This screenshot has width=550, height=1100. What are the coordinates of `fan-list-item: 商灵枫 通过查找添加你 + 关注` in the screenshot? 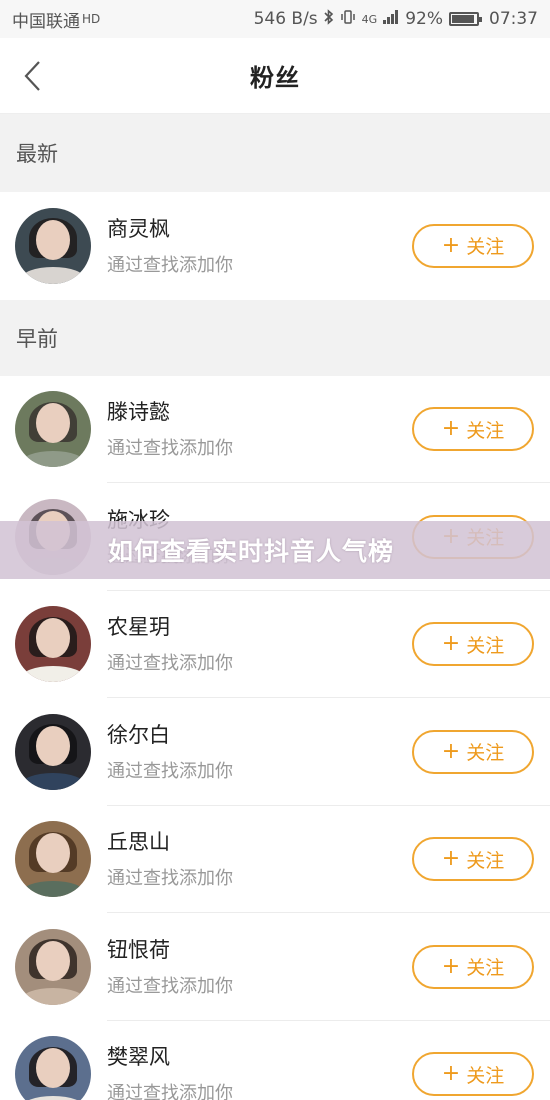 It's located at (275, 246).